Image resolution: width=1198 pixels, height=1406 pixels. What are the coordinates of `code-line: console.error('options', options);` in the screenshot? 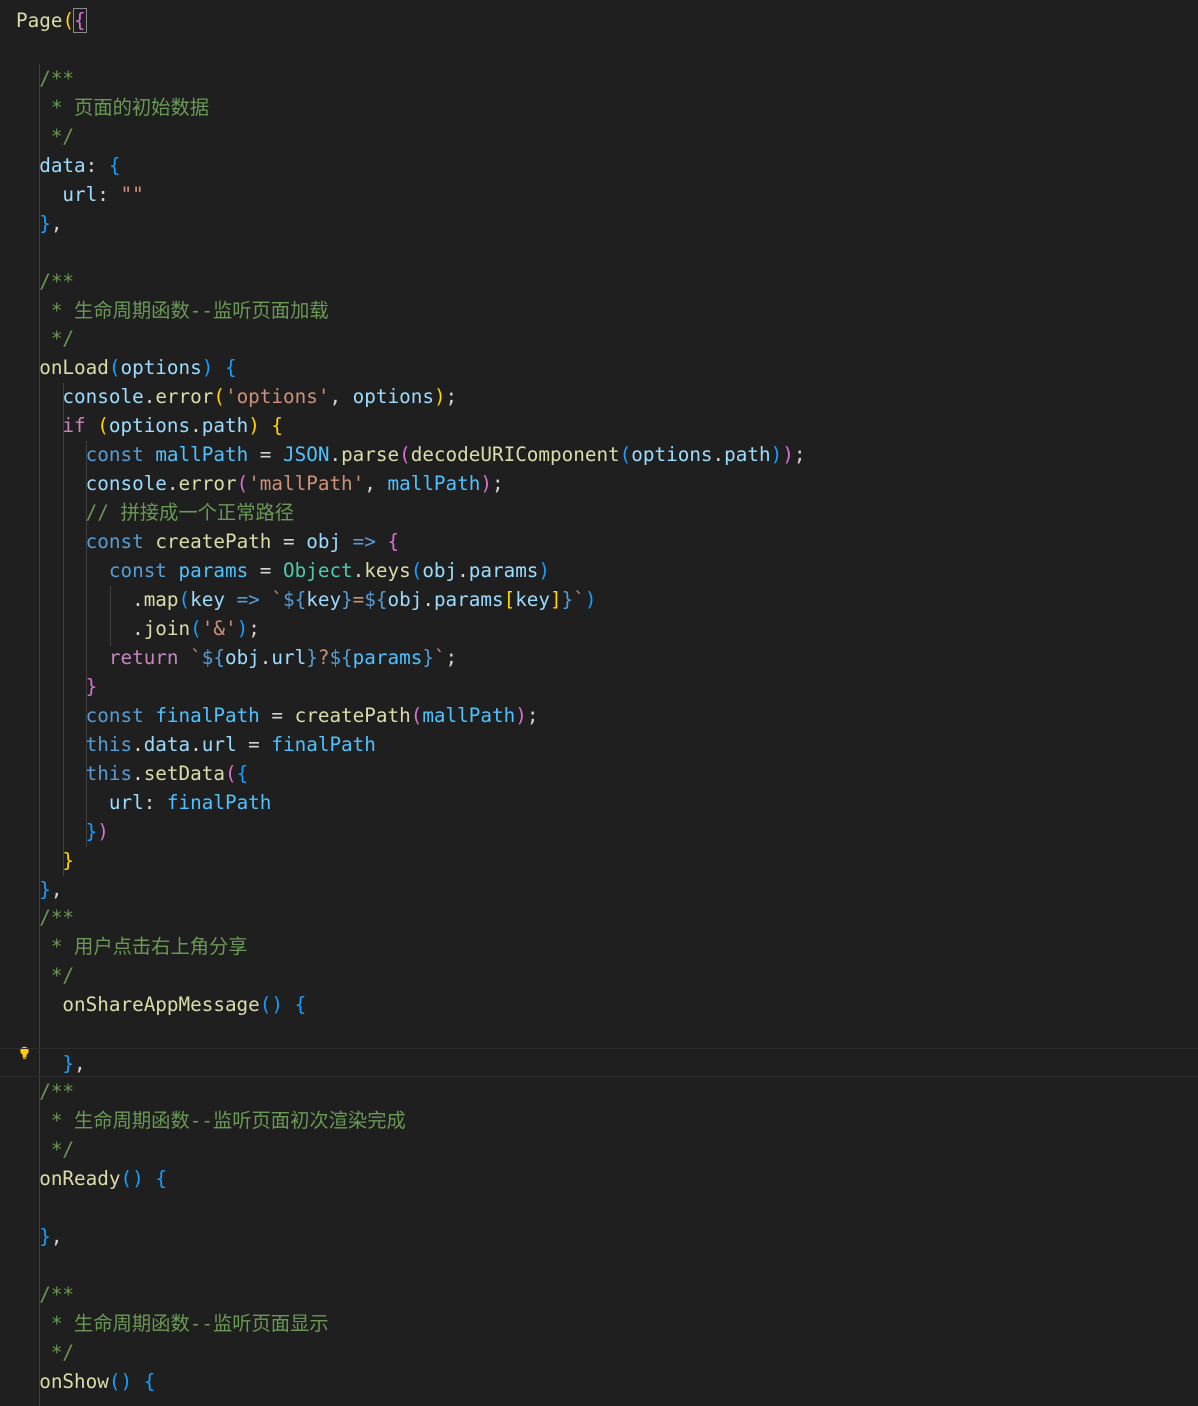 It's located at (236, 396).